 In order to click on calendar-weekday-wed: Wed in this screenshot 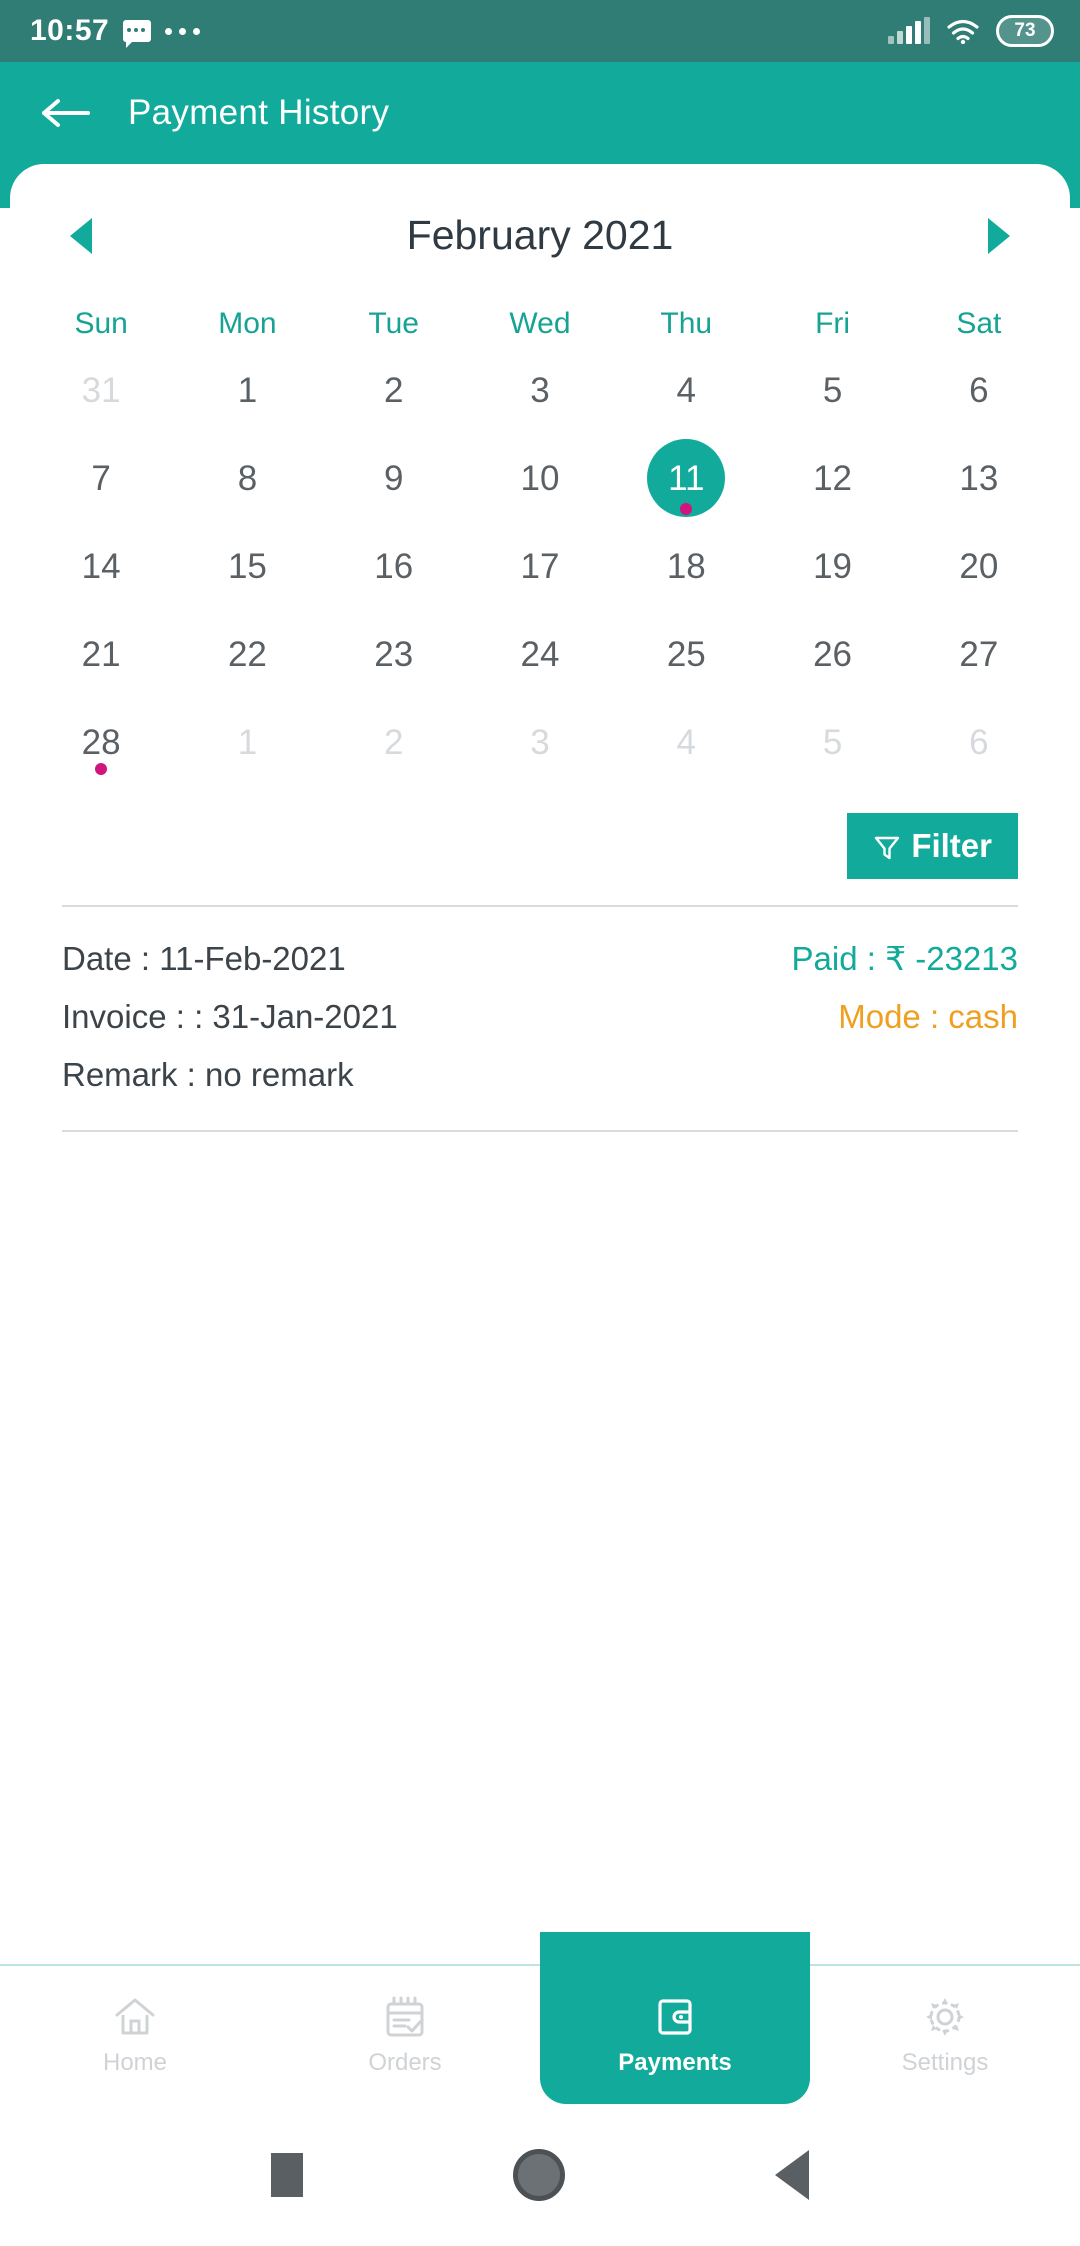, I will do `click(540, 323)`.